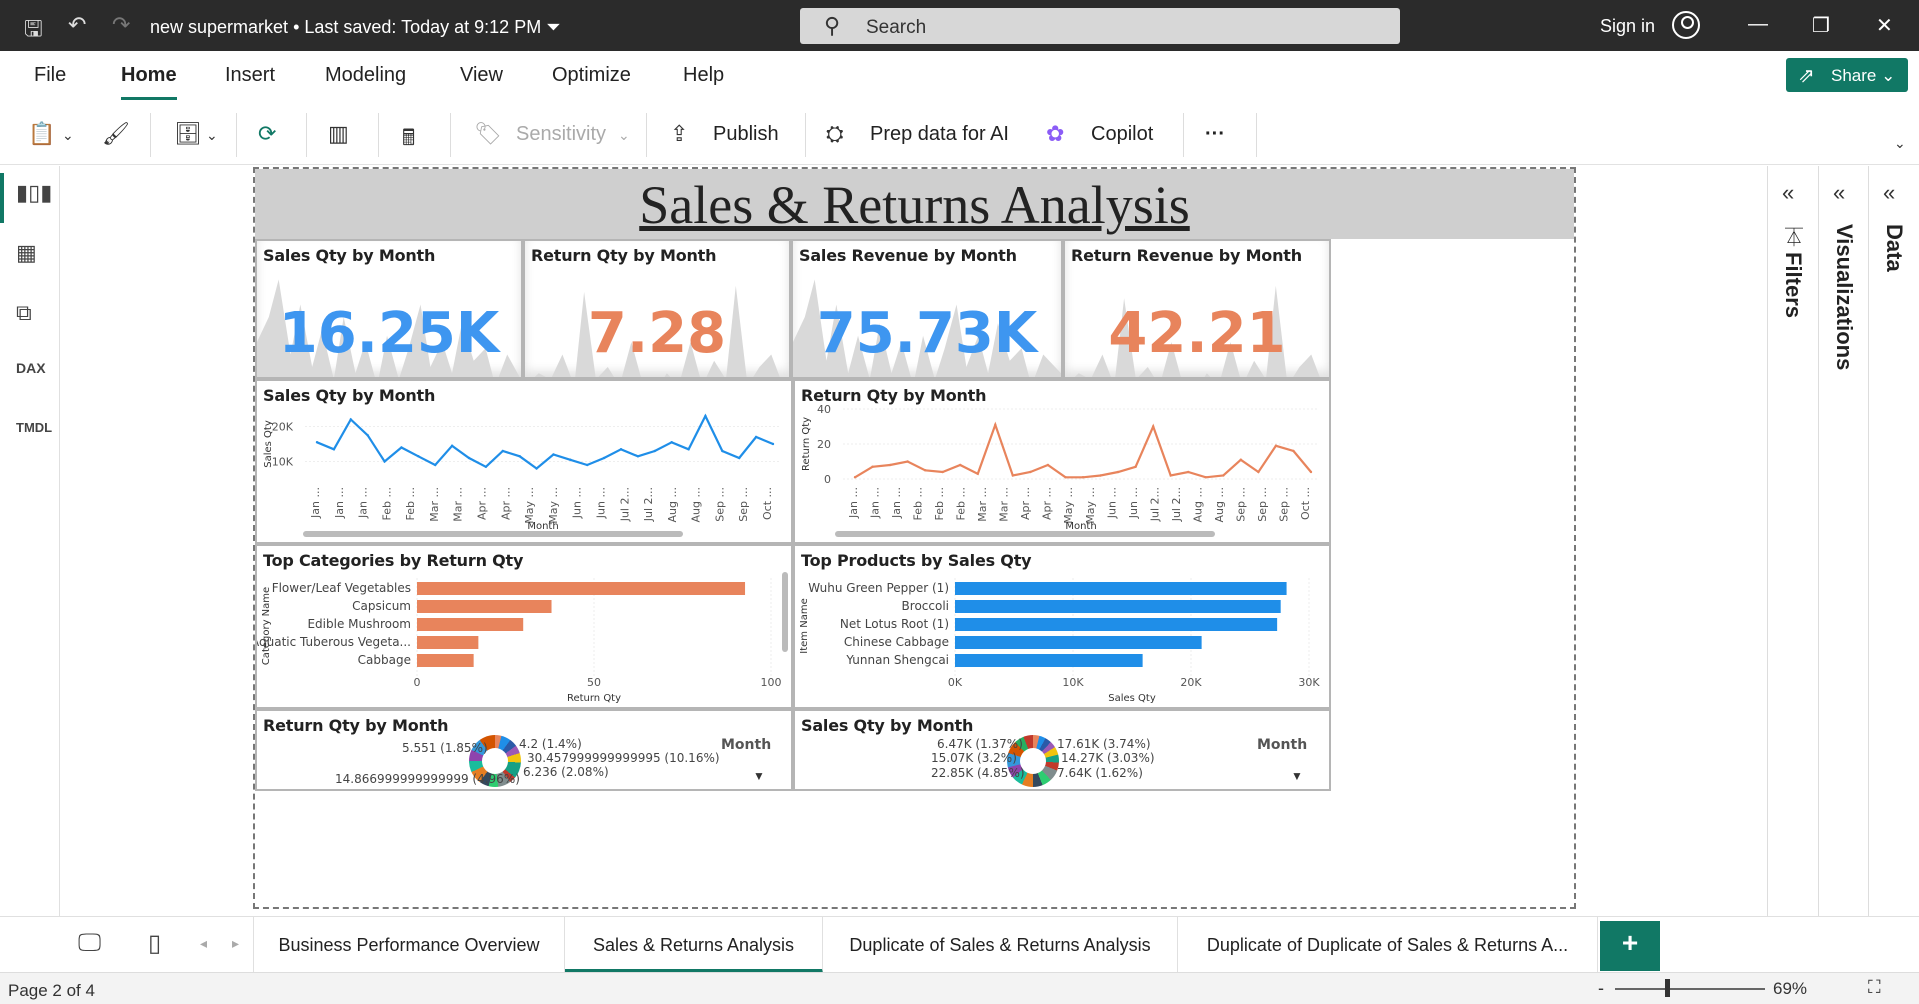 This screenshot has height=1004, width=1919. I want to click on zoom-slider, so click(1690, 989).